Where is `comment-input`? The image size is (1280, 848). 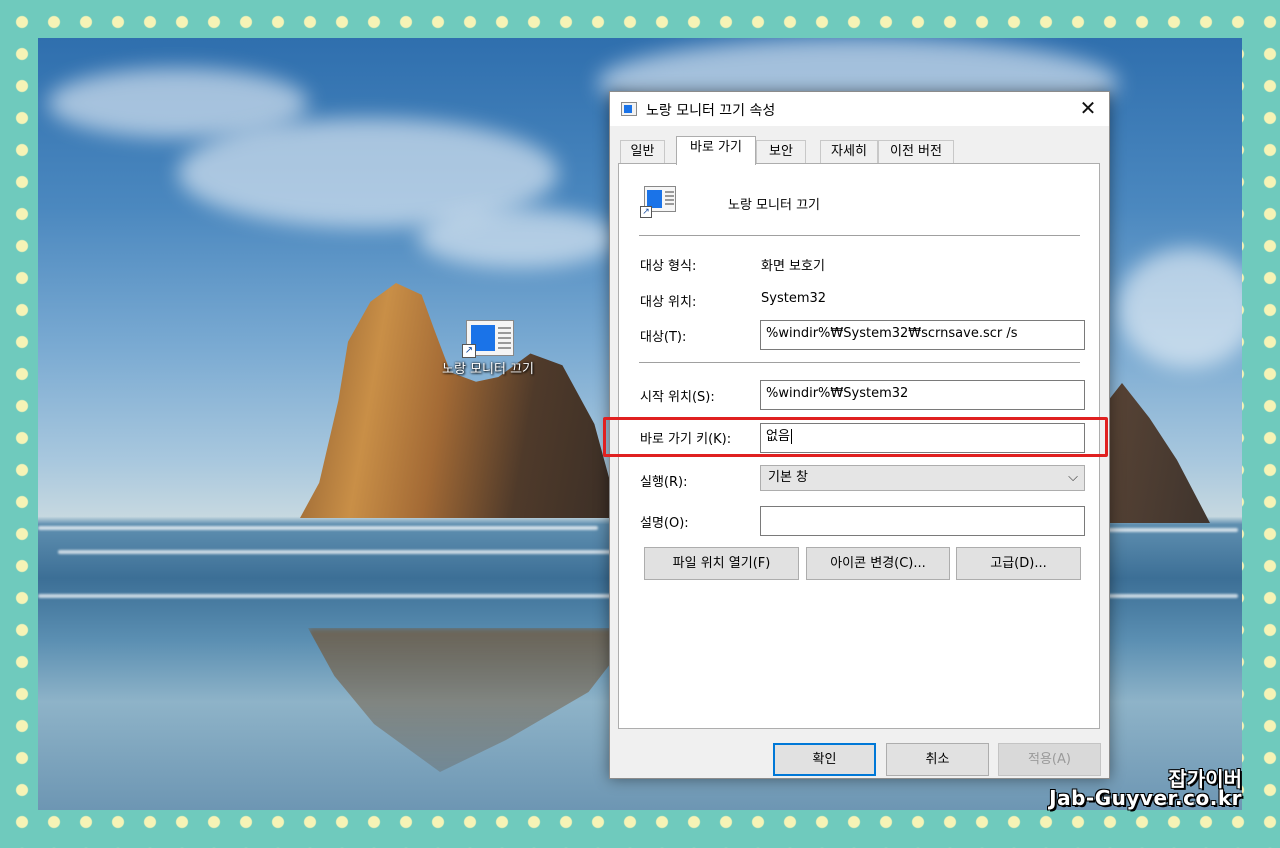
comment-input is located at coordinates (922, 521).